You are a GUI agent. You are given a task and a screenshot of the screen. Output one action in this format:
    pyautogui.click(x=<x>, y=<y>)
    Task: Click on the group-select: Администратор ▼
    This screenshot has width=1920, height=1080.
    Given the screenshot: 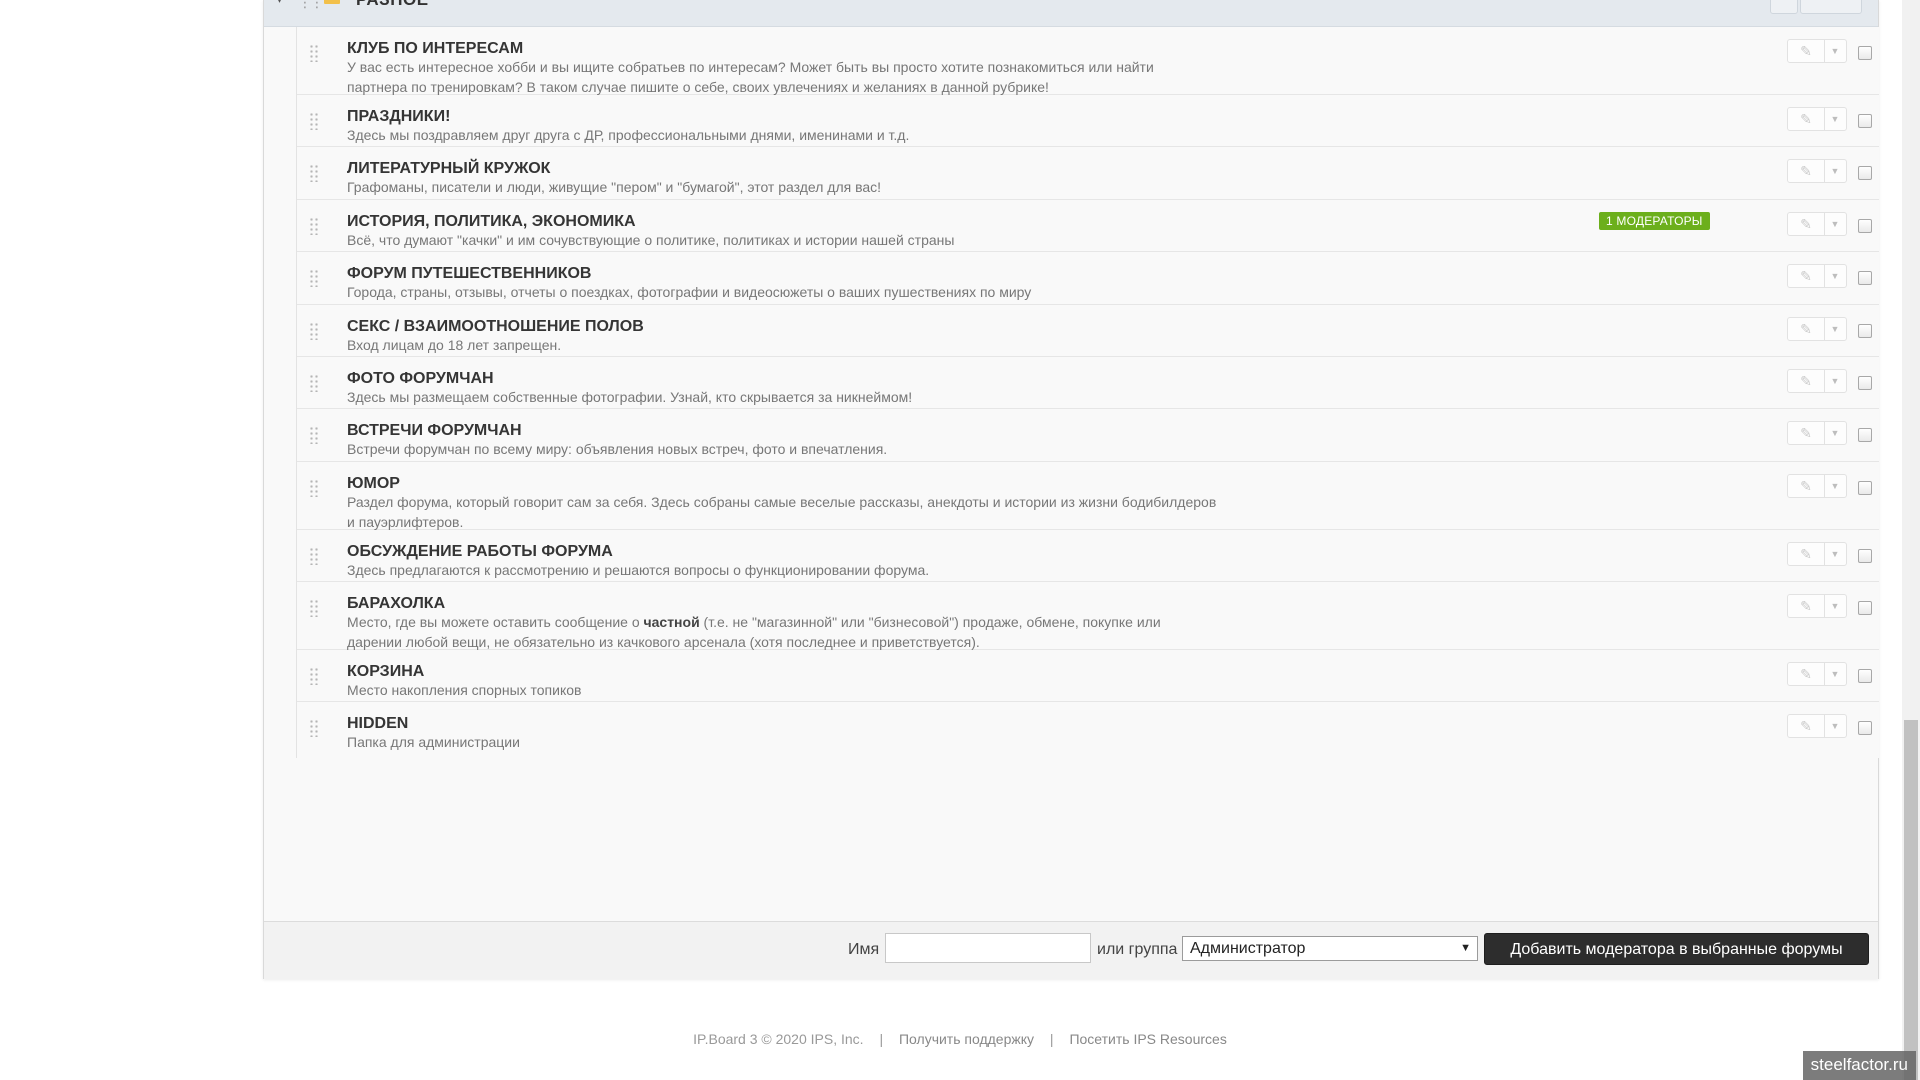 What is the action you would take?
    pyautogui.click(x=1330, y=948)
    